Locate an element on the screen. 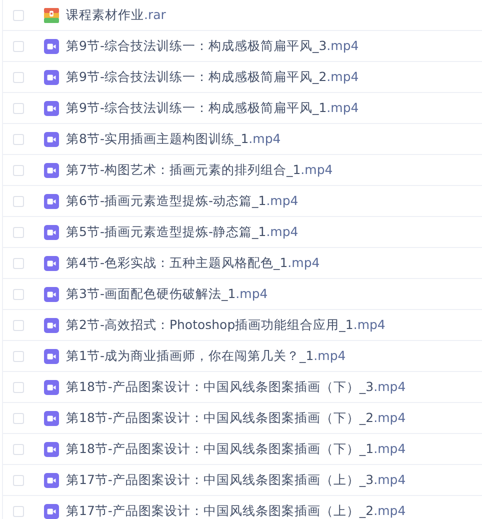  file-name: 第4节-色彩实战：五种主题风格配色_1.mp4 is located at coordinates (193, 263).